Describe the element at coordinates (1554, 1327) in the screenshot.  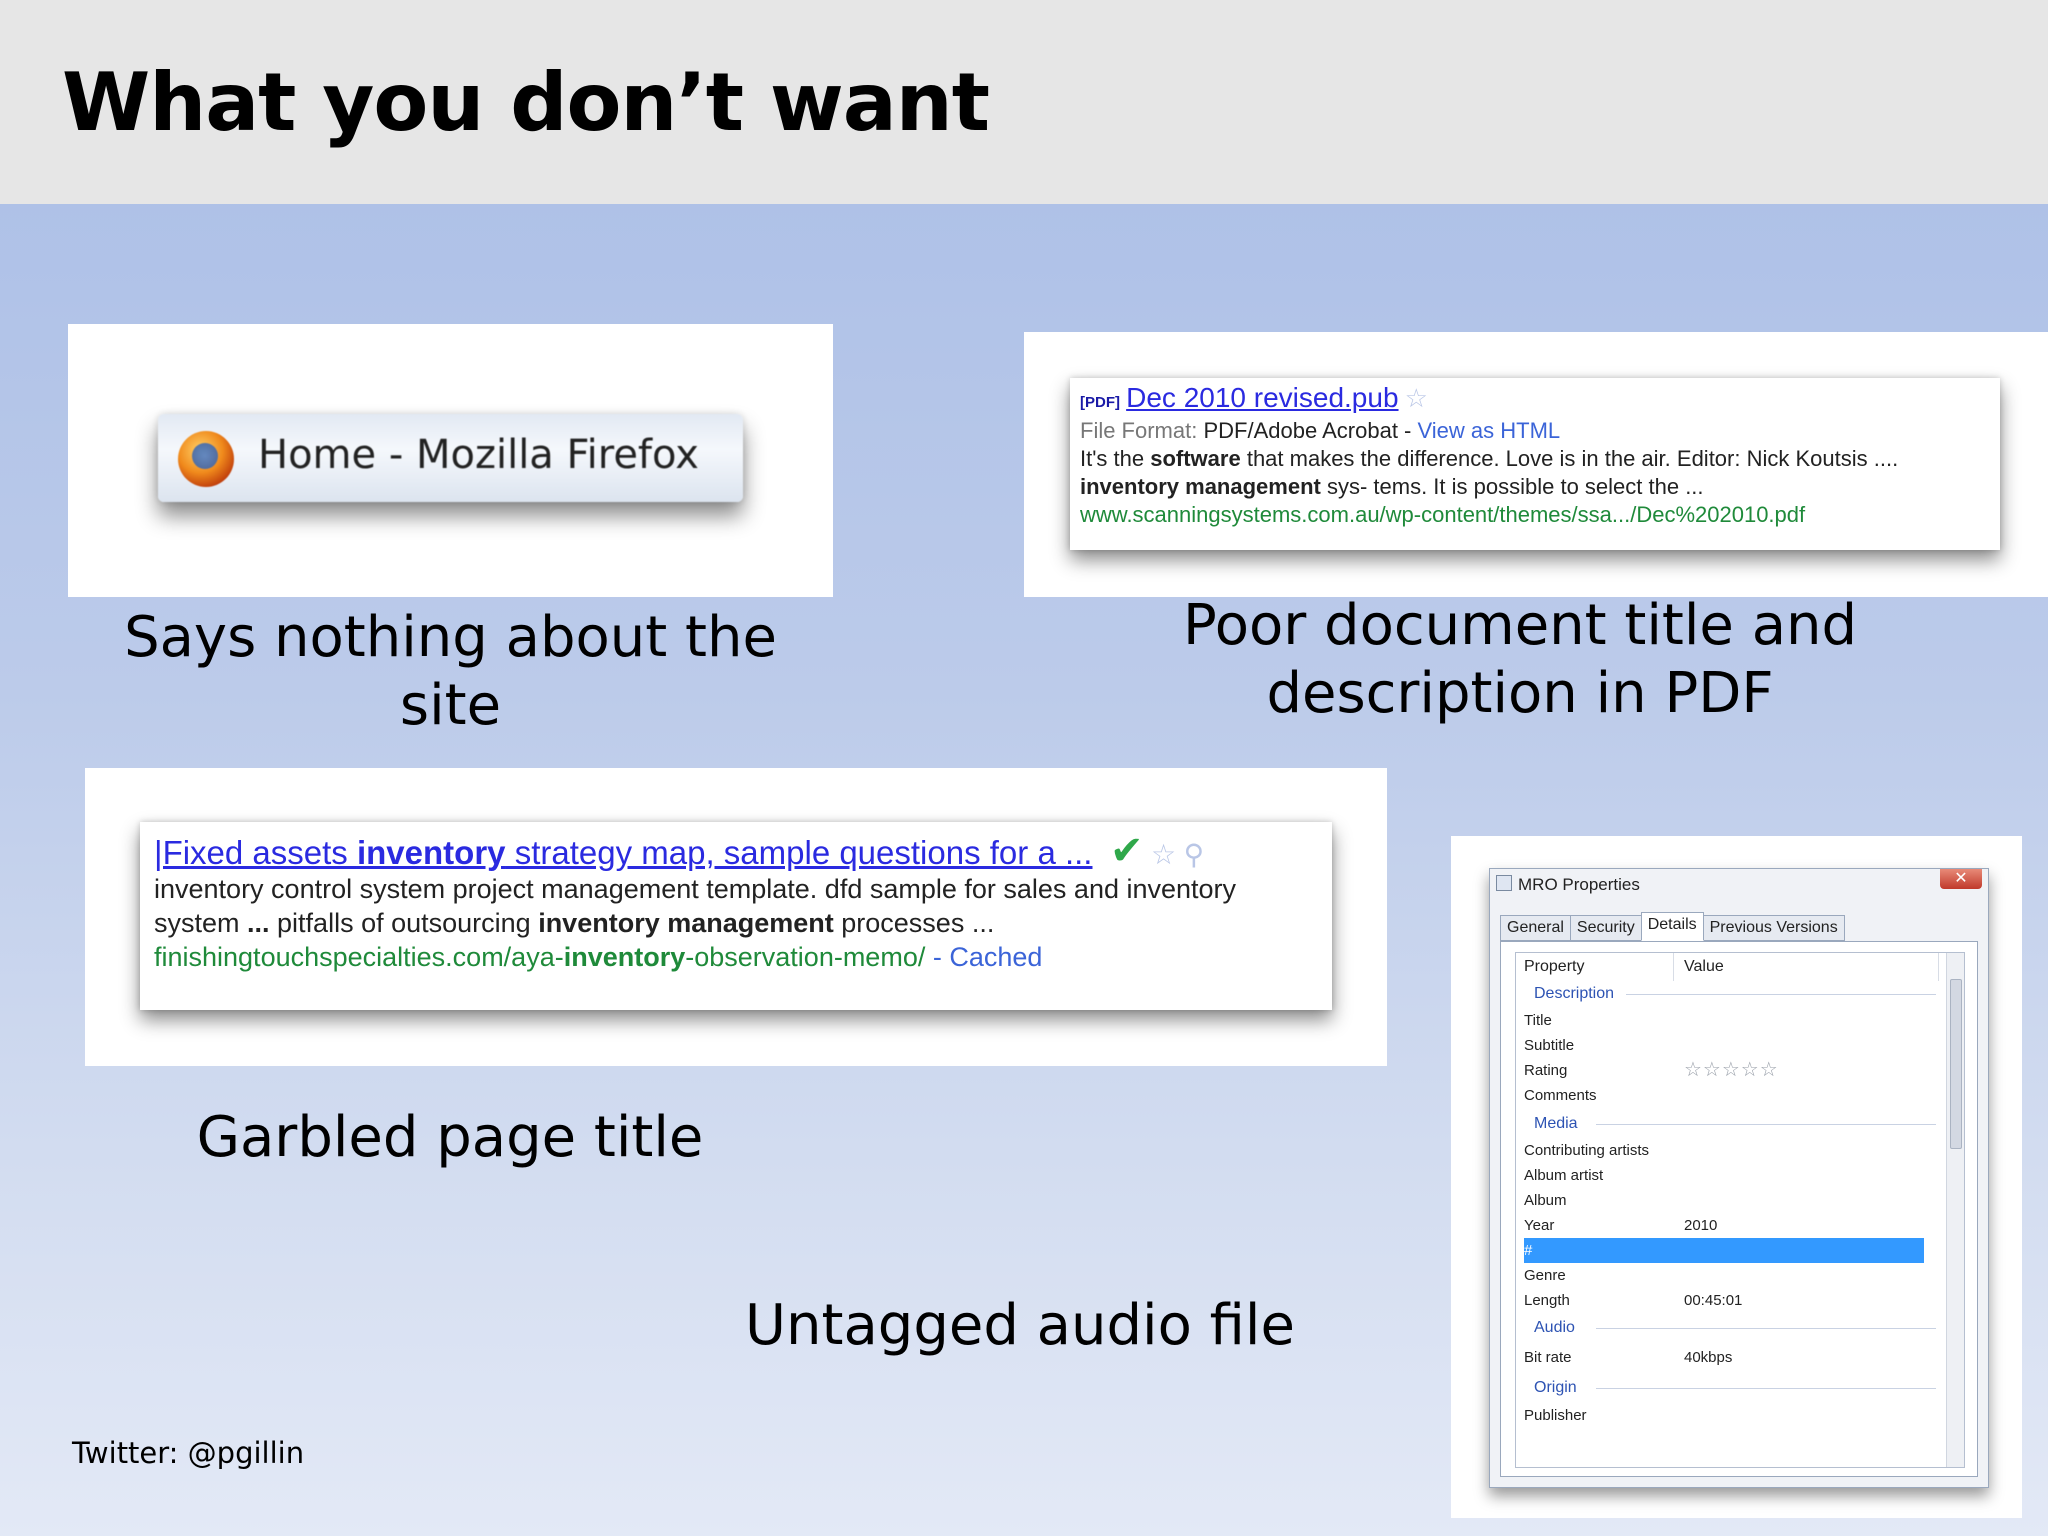
I see `group-audio: Audio` at that location.